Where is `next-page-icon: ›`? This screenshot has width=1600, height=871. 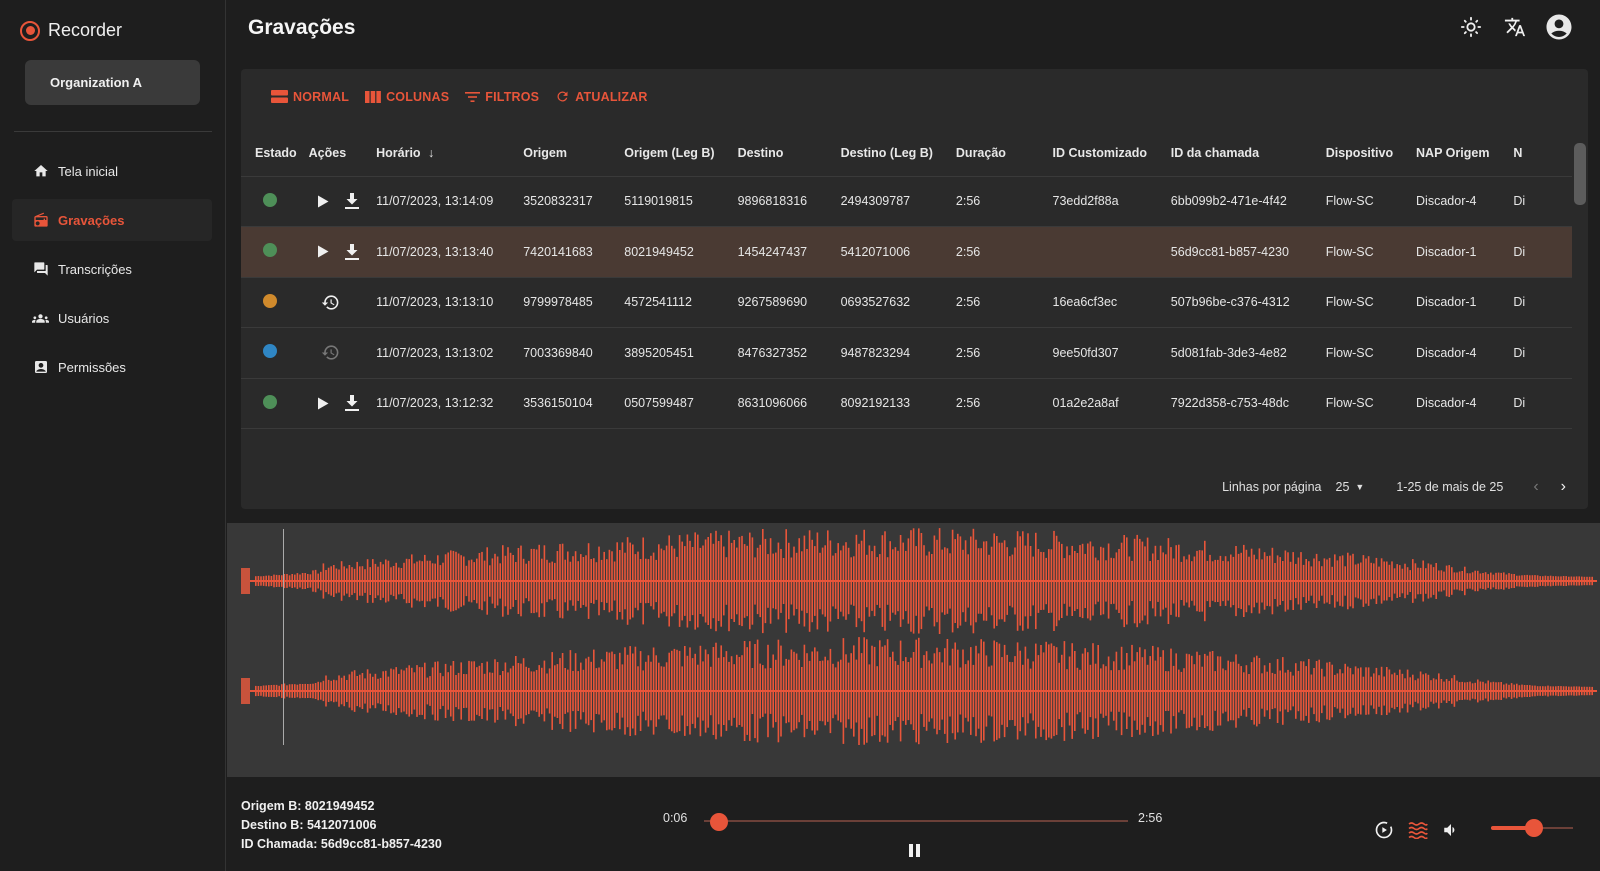 next-page-icon: › is located at coordinates (1563, 487).